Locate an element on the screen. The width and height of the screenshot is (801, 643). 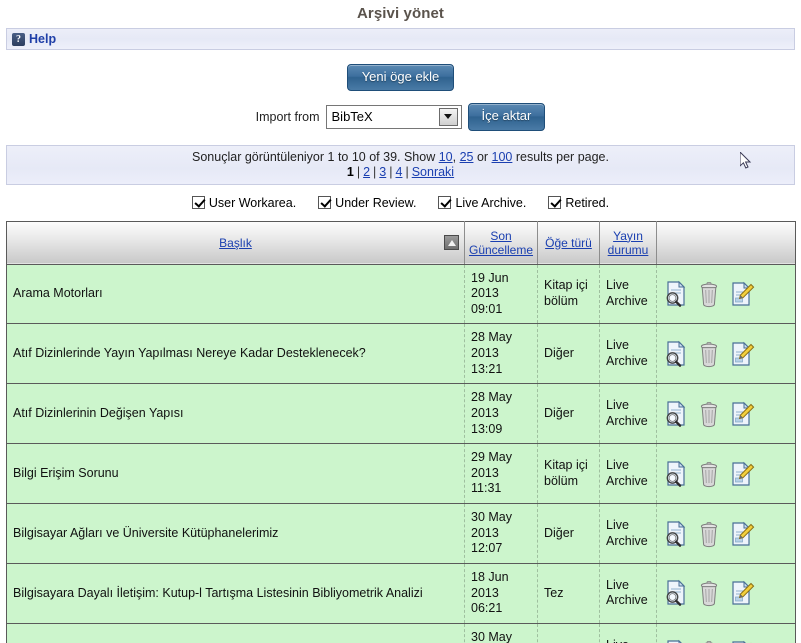
cell-last-updated: 28 May 2013 13:21 is located at coordinates (501, 354).